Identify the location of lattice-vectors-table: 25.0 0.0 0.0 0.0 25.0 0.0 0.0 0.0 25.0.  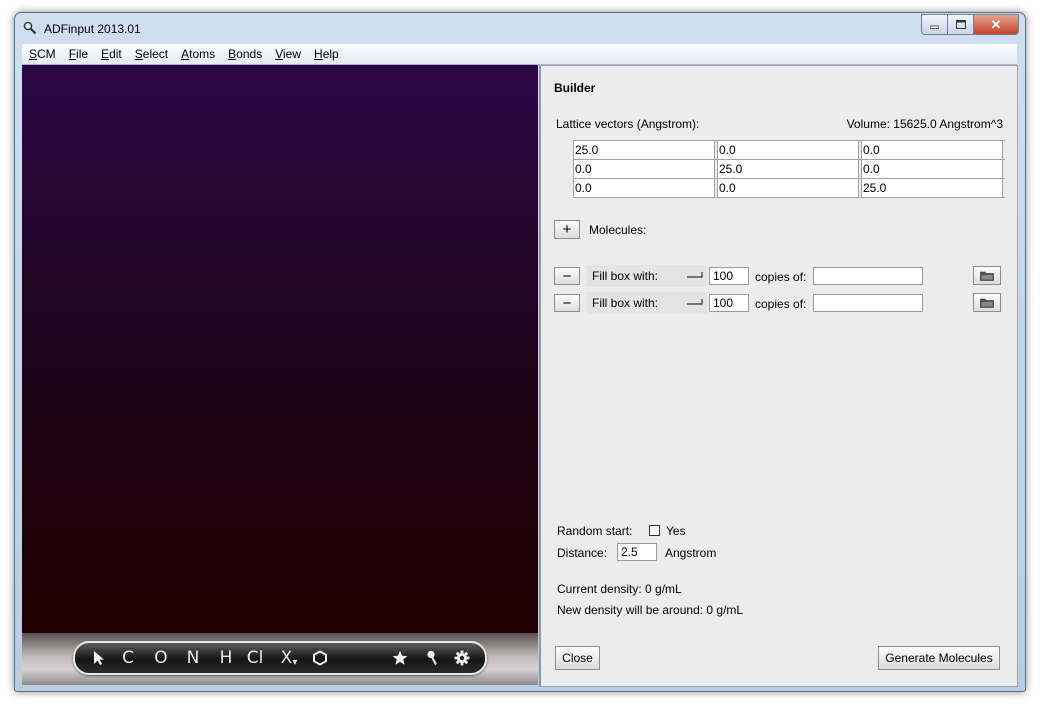
(789, 169).